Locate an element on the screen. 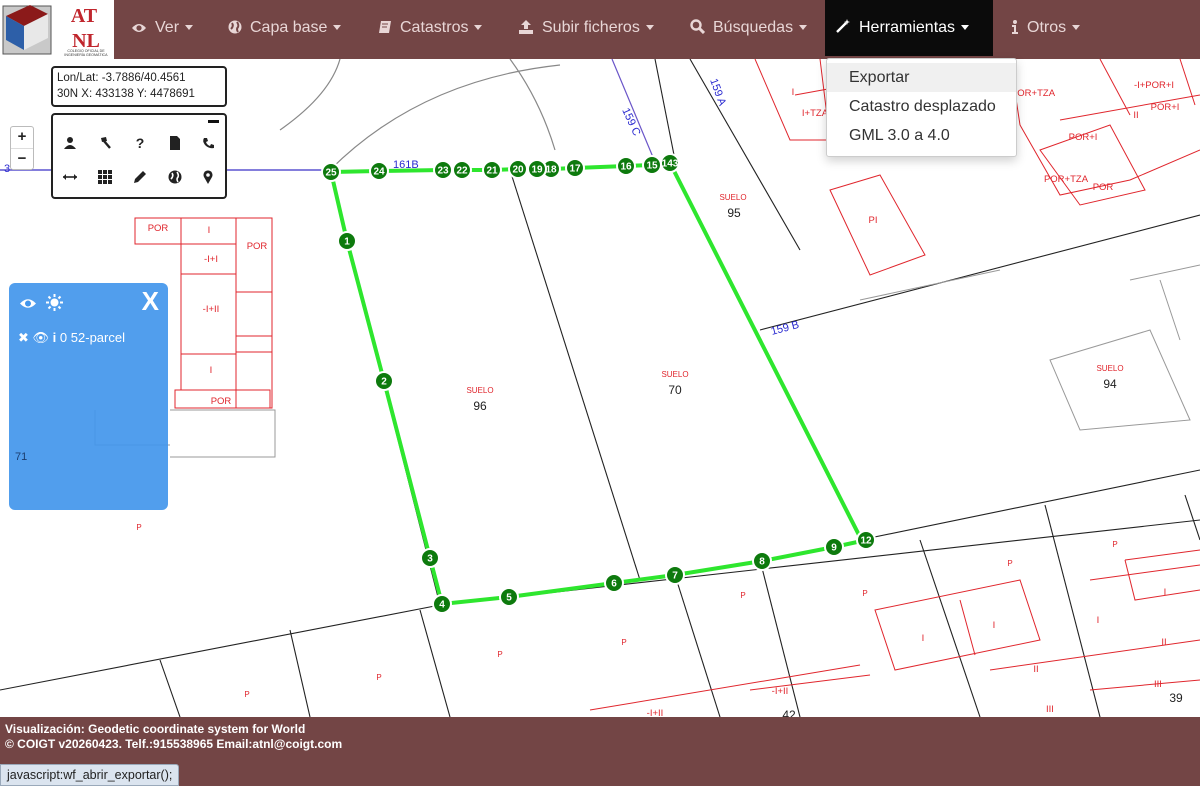 The width and height of the screenshot is (1200, 786). menu-catastro-desplazado: Catastro desplazado is located at coordinates (921, 106).